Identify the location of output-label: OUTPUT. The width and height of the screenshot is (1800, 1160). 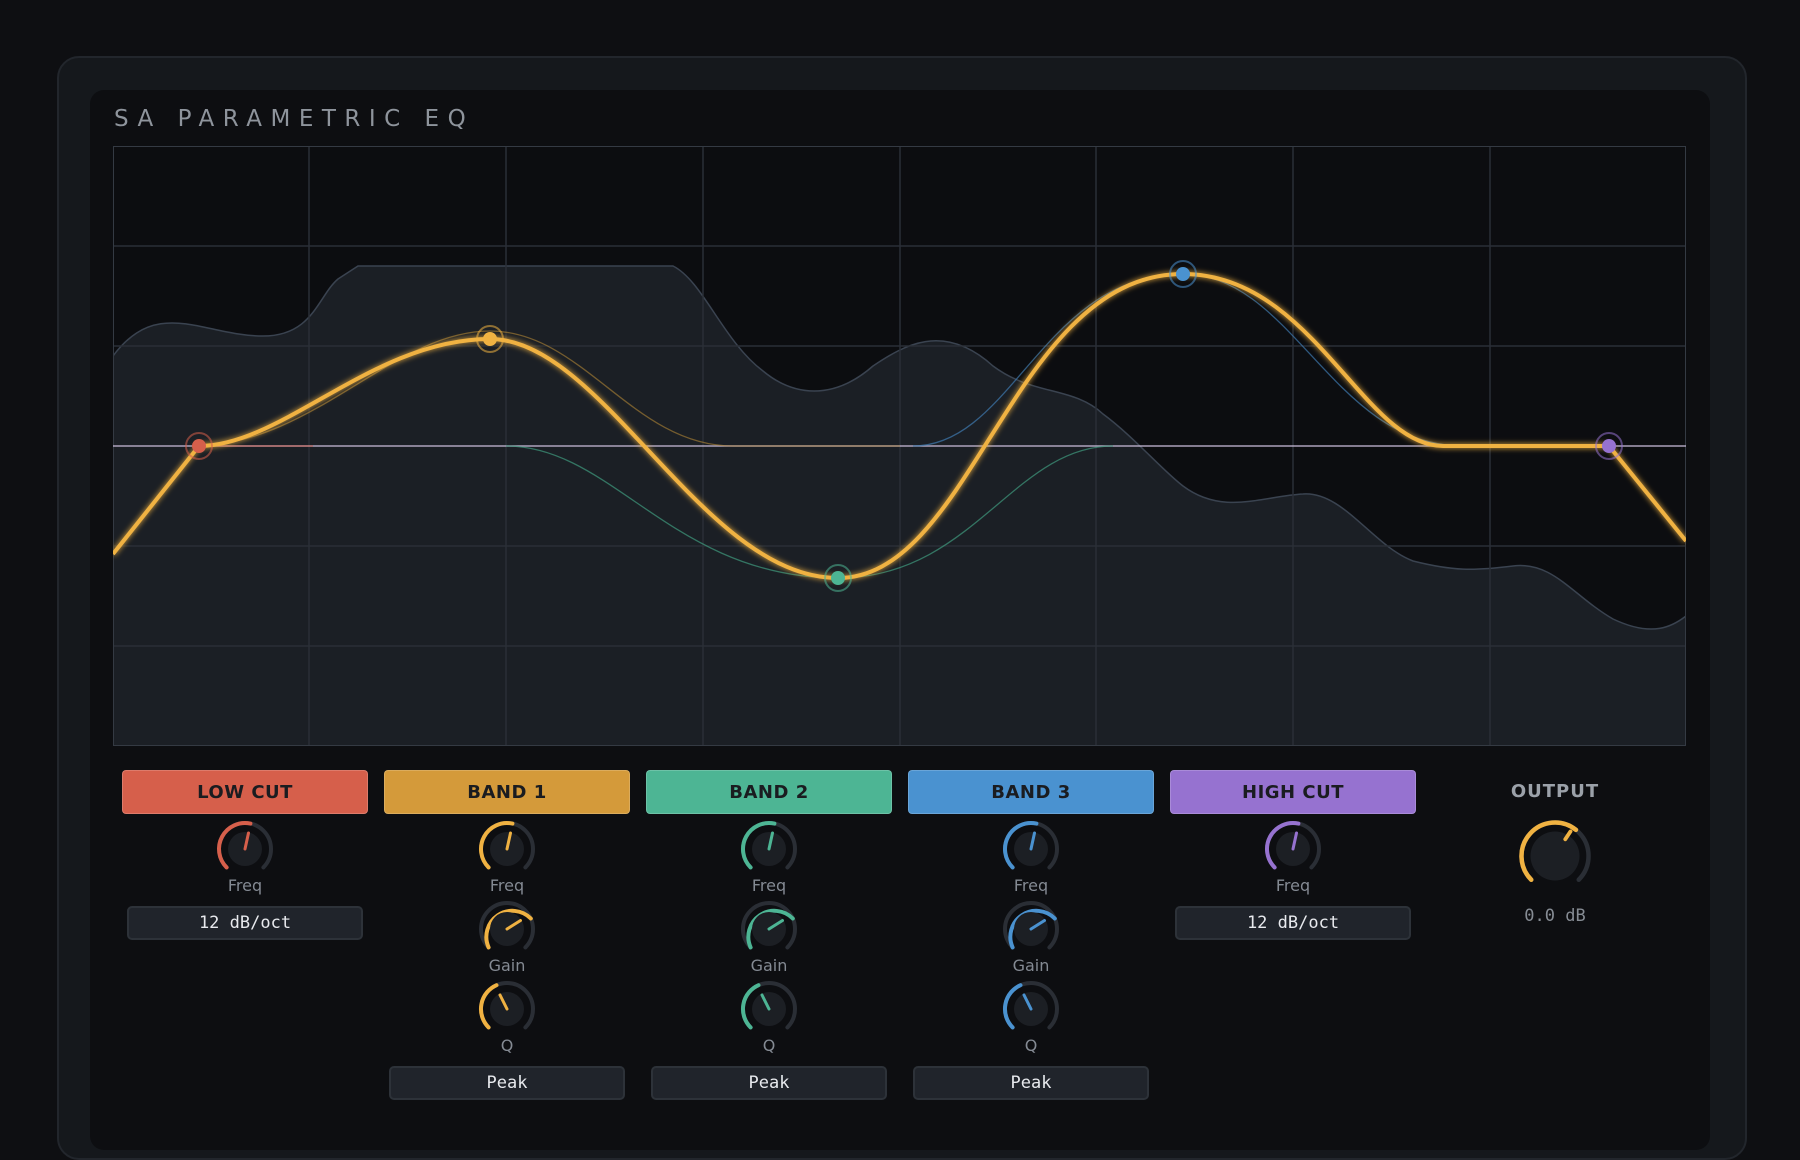
(1555, 791).